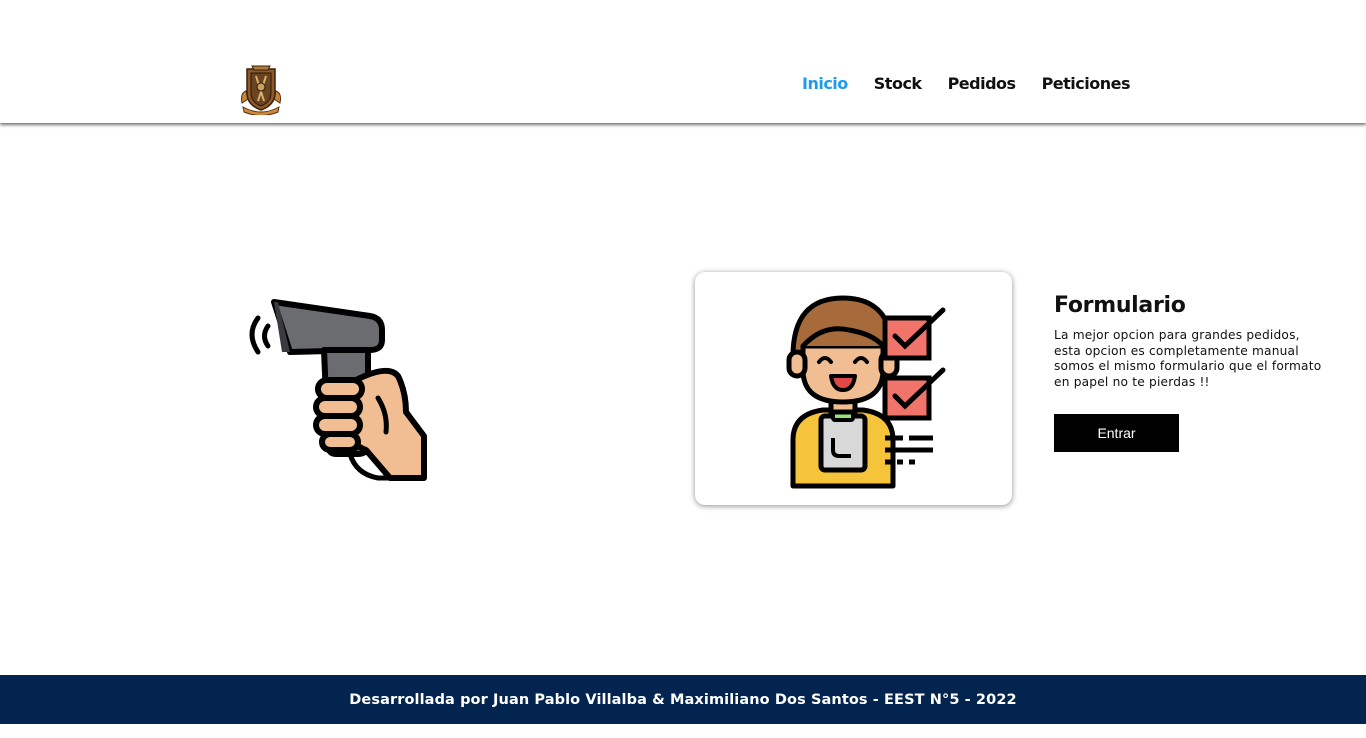  What do you see at coordinates (1120, 305) in the screenshot?
I see `section-title: Formulario` at bounding box center [1120, 305].